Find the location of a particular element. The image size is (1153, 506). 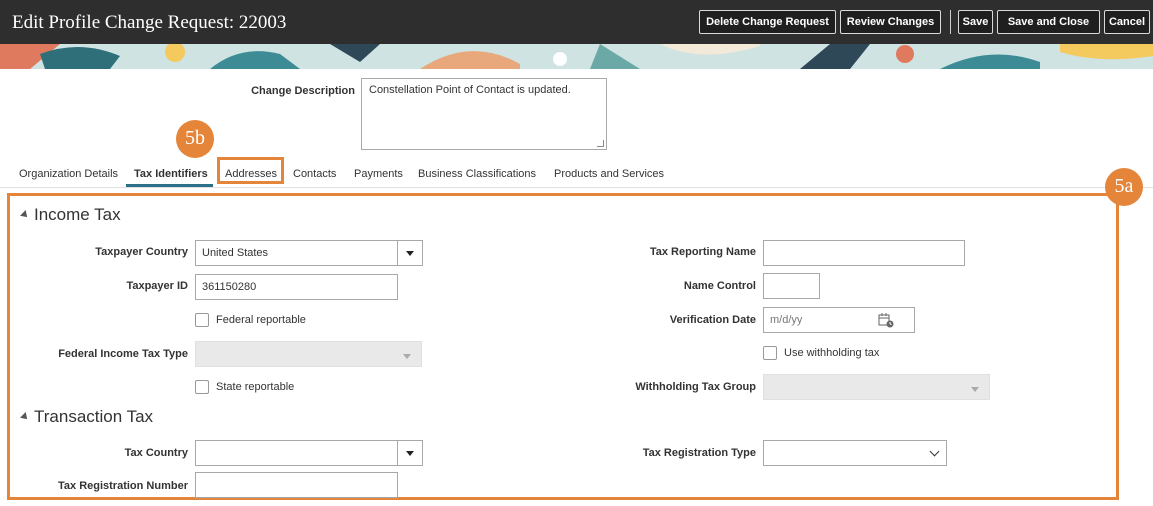

callout-badge-5b: 5b is located at coordinates (195, 139).